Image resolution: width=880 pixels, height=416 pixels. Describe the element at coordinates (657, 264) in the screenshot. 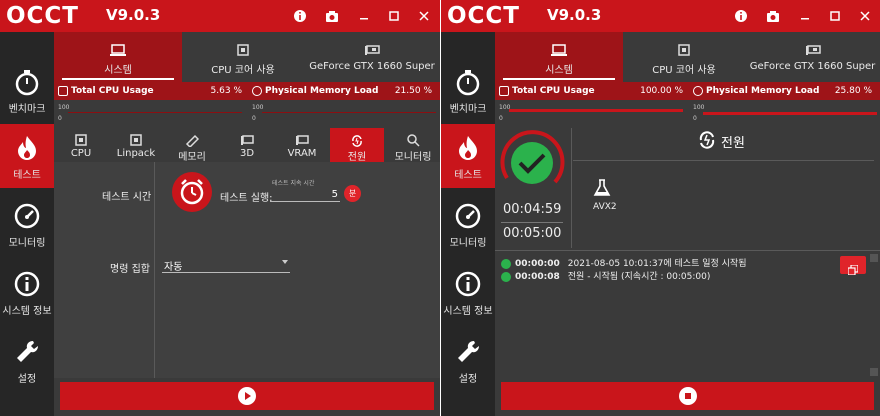

I see `log-text: 2021-08-05 10:01:37에 테스트 일정 시작됨` at that location.